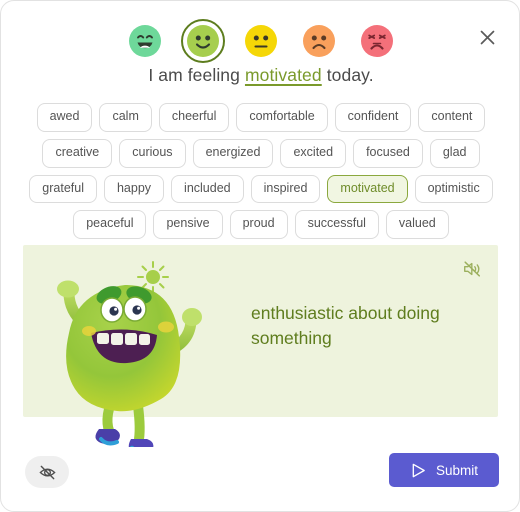 The height and width of the screenshot is (512, 520). I want to click on smiling-face-icon, so click(203, 41).